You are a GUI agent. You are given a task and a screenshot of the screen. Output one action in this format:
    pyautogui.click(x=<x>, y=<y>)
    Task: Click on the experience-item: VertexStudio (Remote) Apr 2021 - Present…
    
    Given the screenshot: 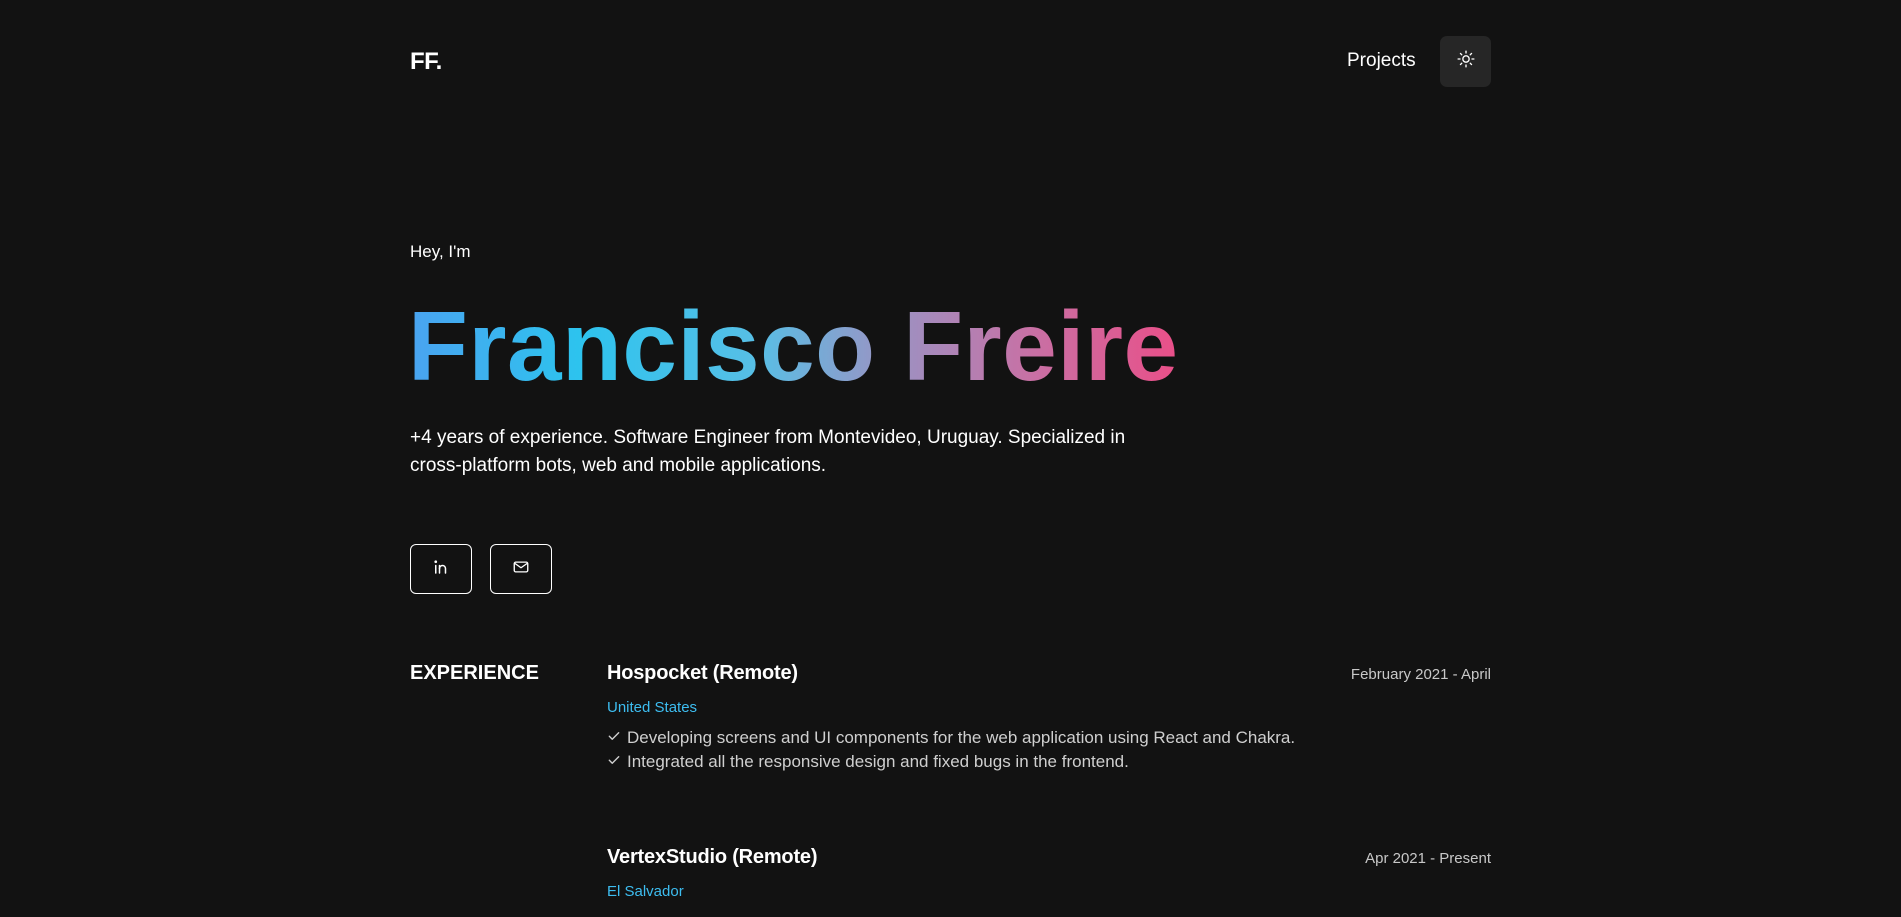 What is the action you would take?
    pyautogui.click(x=1049, y=873)
    